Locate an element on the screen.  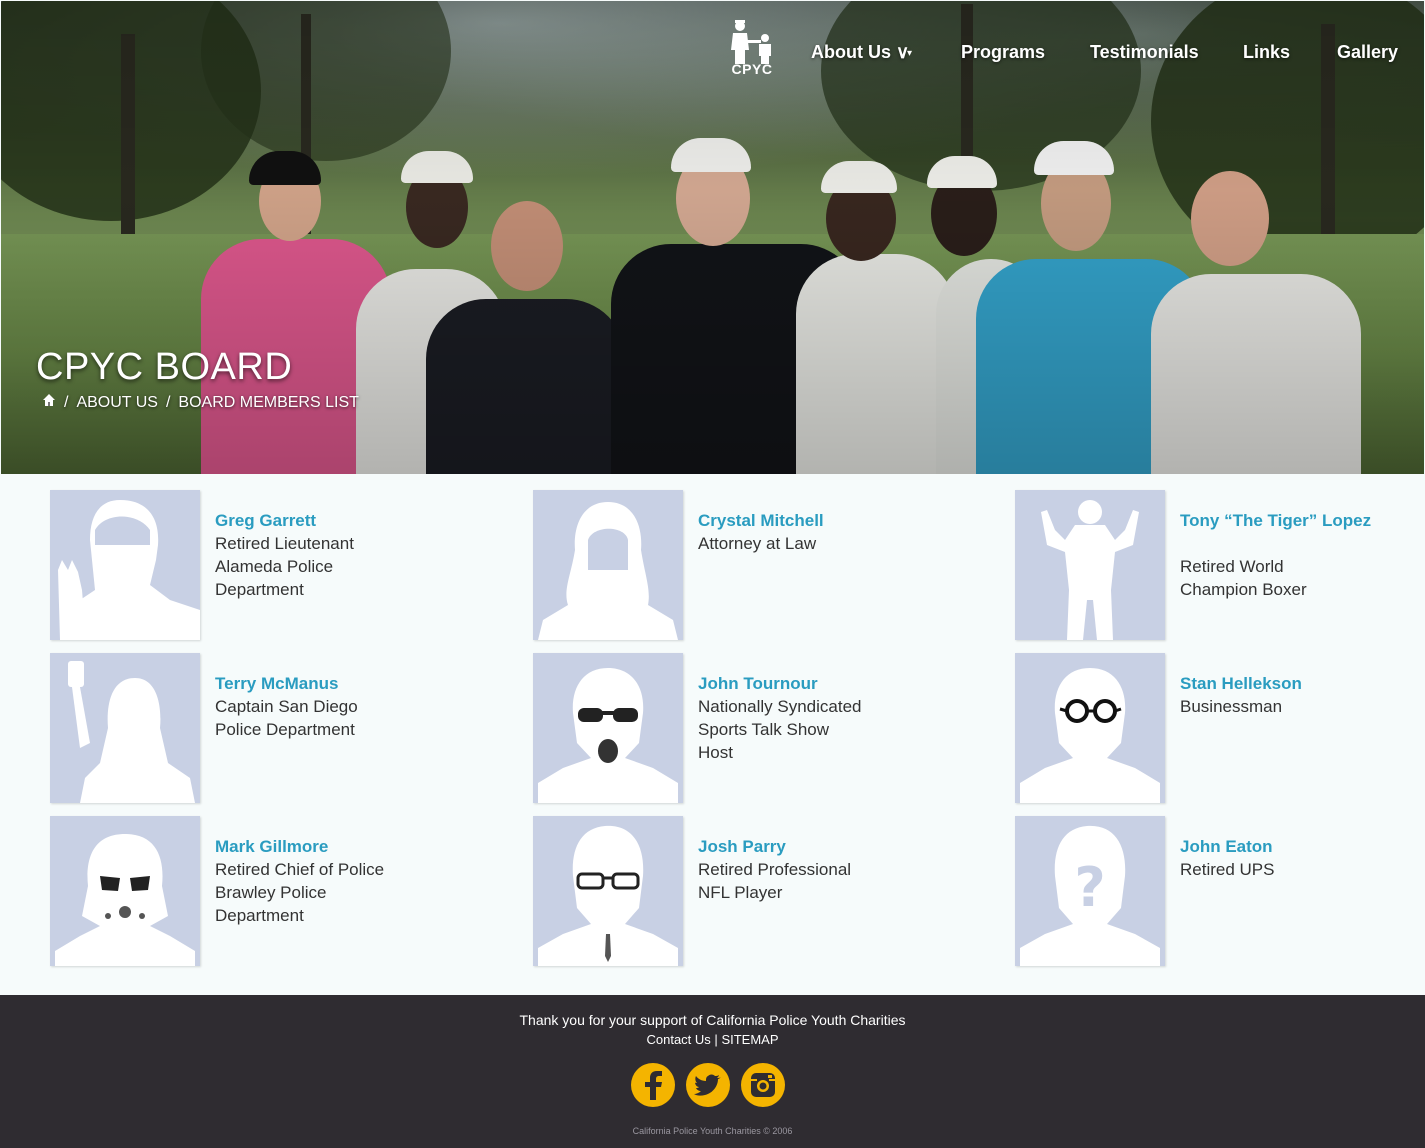
member-role: Alameda Police is located at coordinates (274, 566).